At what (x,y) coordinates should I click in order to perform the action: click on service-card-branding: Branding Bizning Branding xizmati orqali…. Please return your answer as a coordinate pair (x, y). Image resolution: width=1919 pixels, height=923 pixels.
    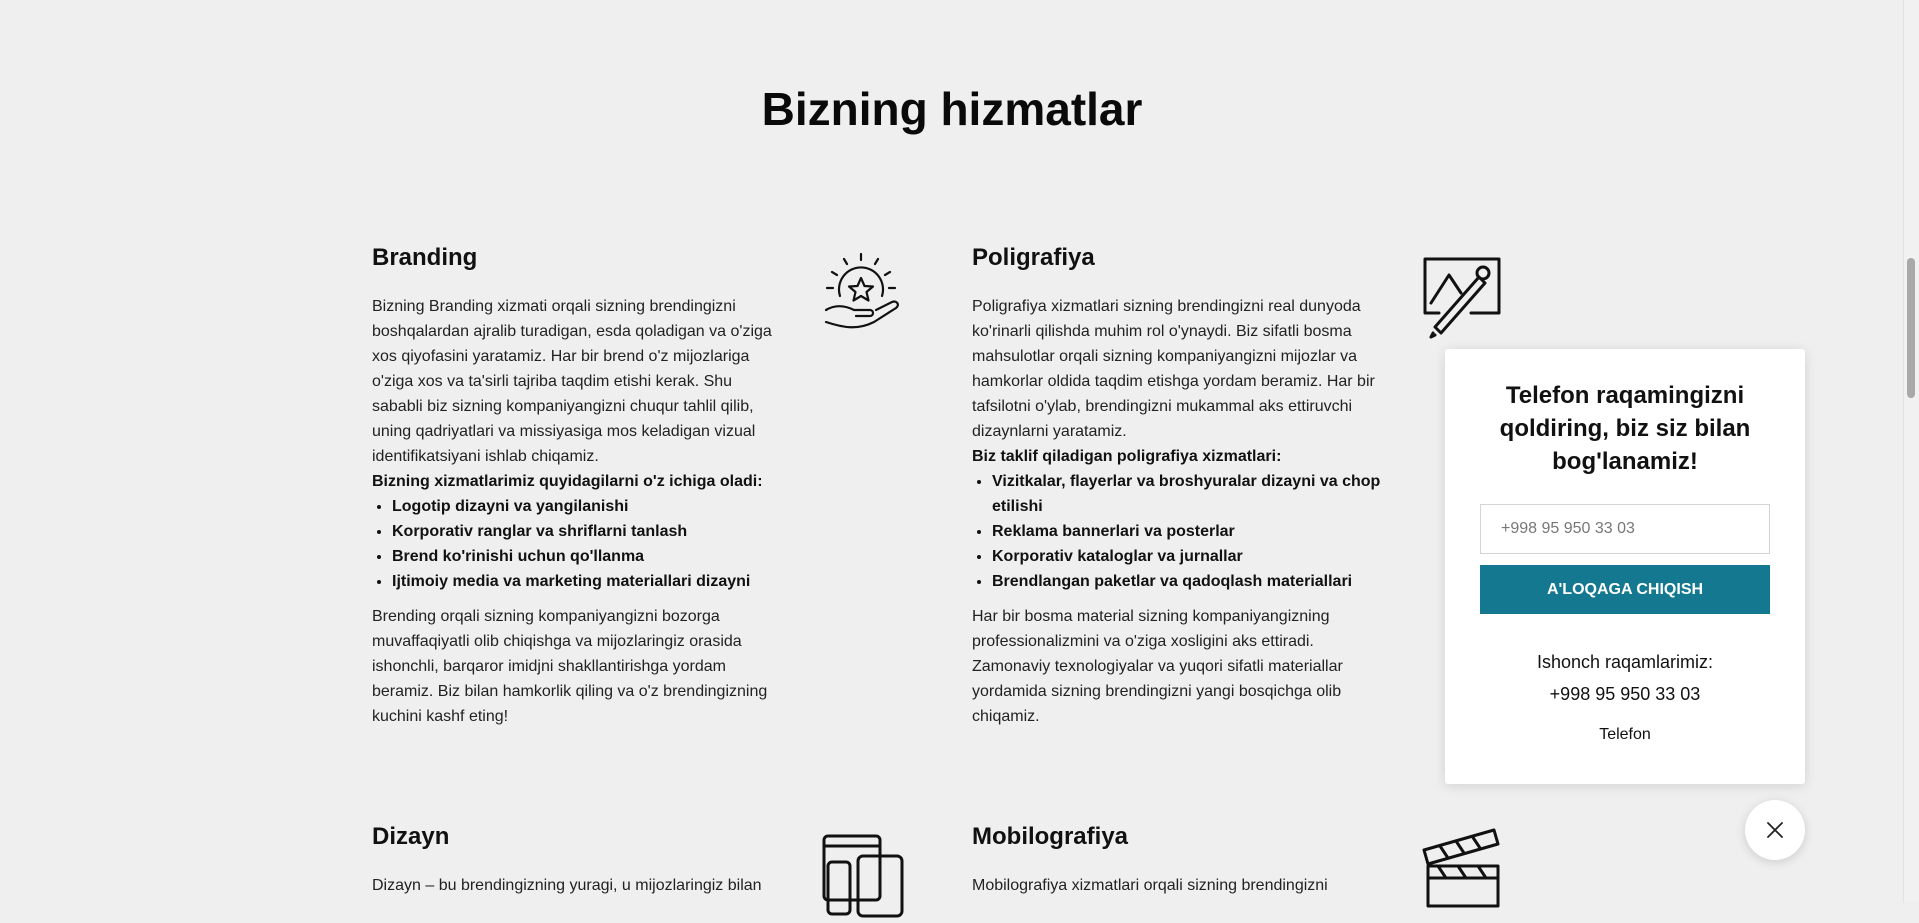
    Looking at the image, I should click on (577, 486).